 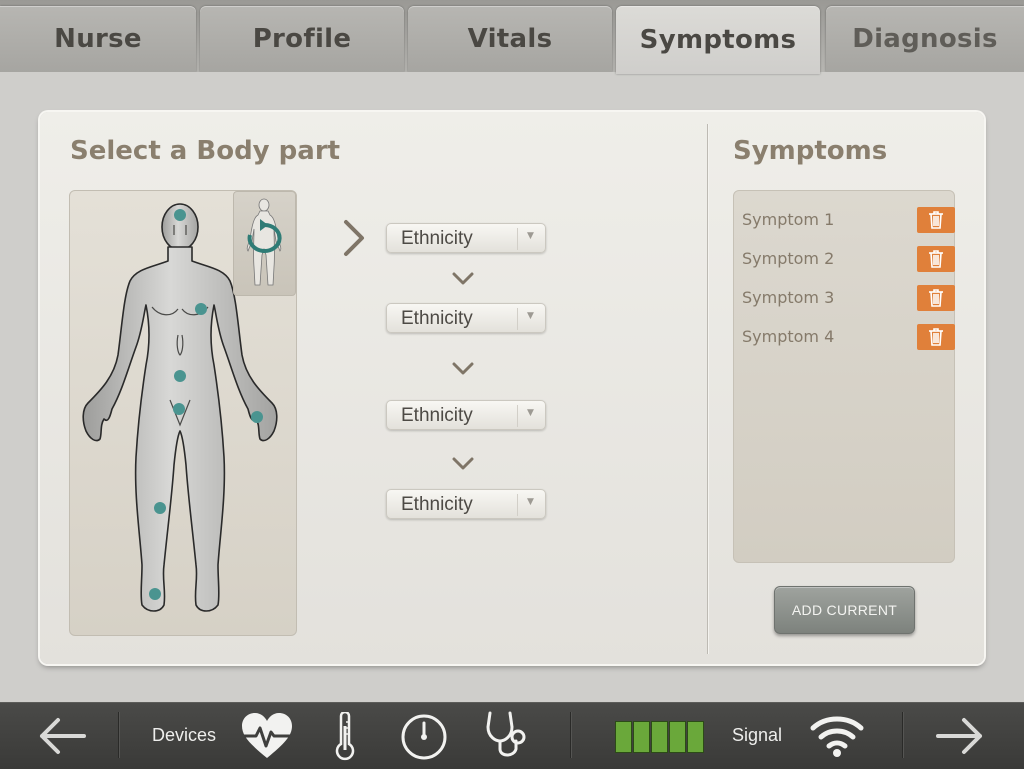 What do you see at coordinates (267, 736) in the screenshot?
I see `heart-rate-icon` at bounding box center [267, 736].